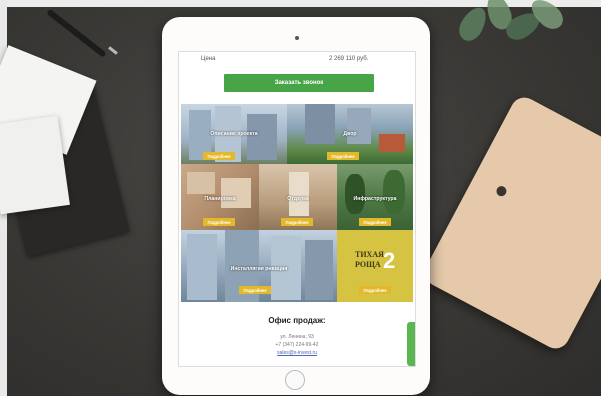 The width and height of the screenshot is (601, 396). I want to click on tile-yard: Двор Подробнее, so click(350, 134).